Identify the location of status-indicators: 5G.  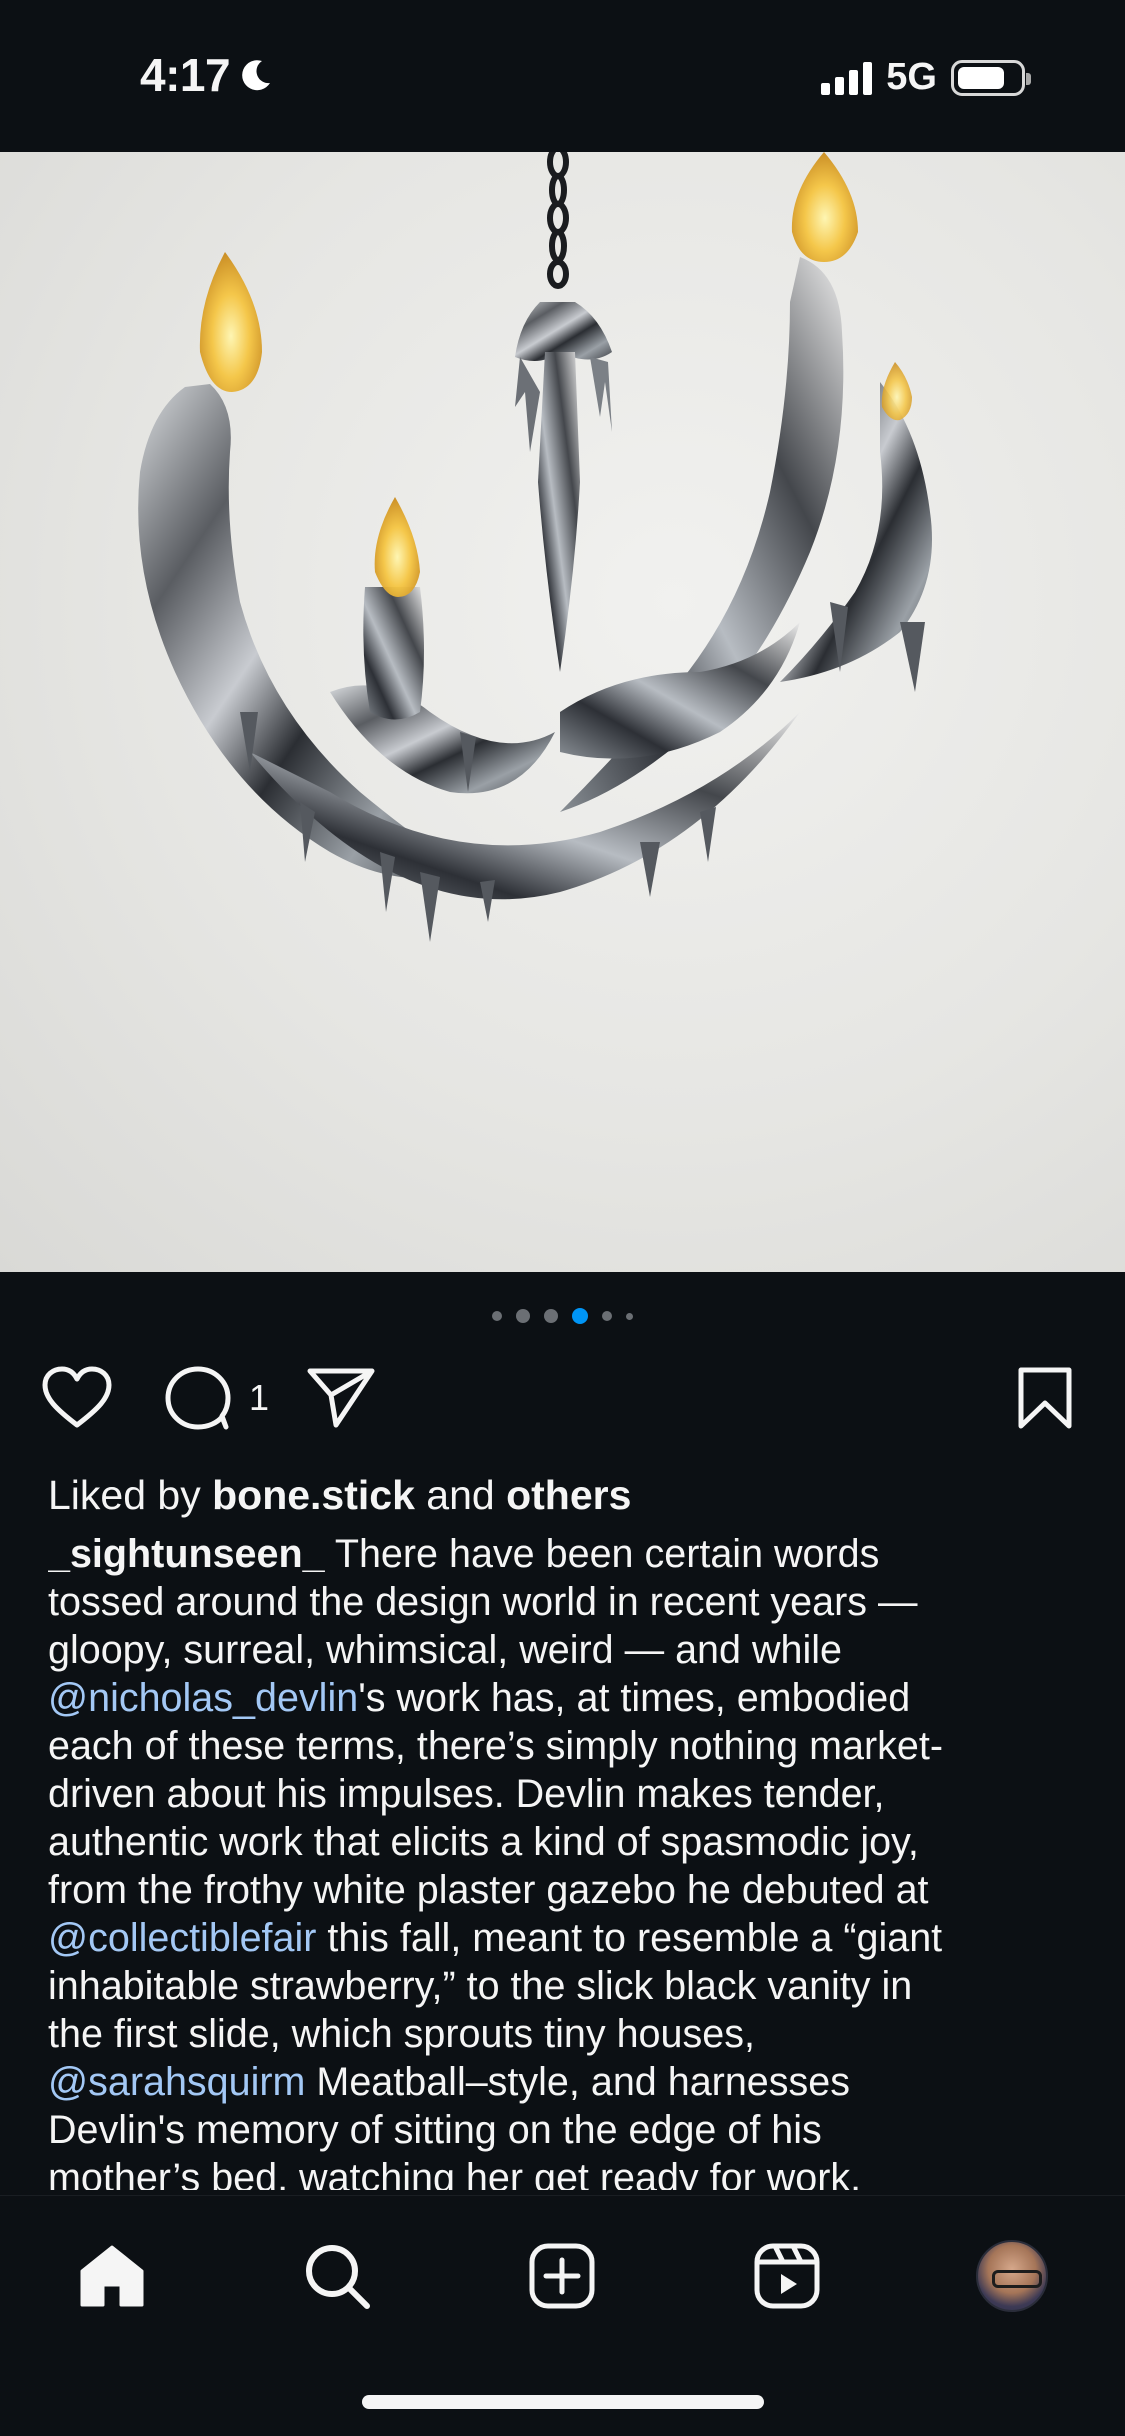
(926, 77).